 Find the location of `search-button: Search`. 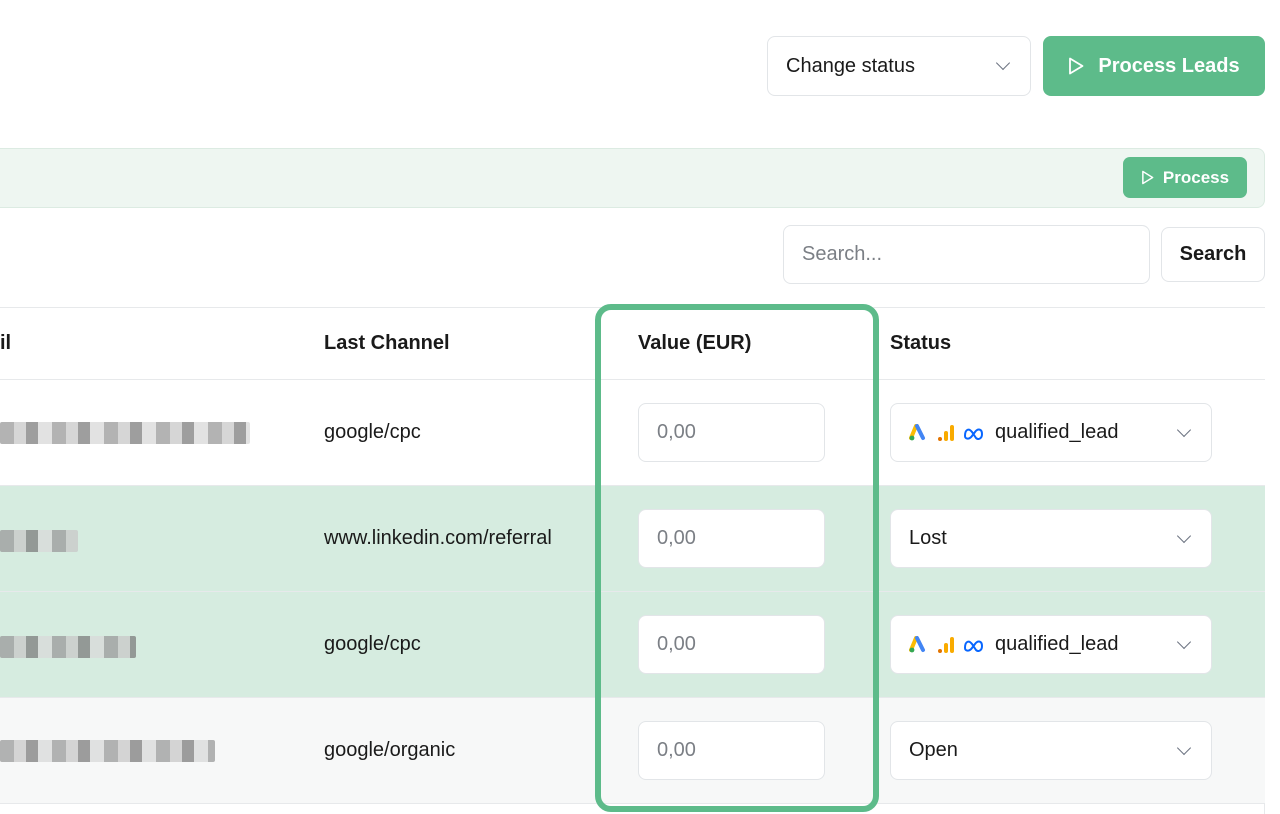

search-button: Search is located at coordinates (1213, 254).